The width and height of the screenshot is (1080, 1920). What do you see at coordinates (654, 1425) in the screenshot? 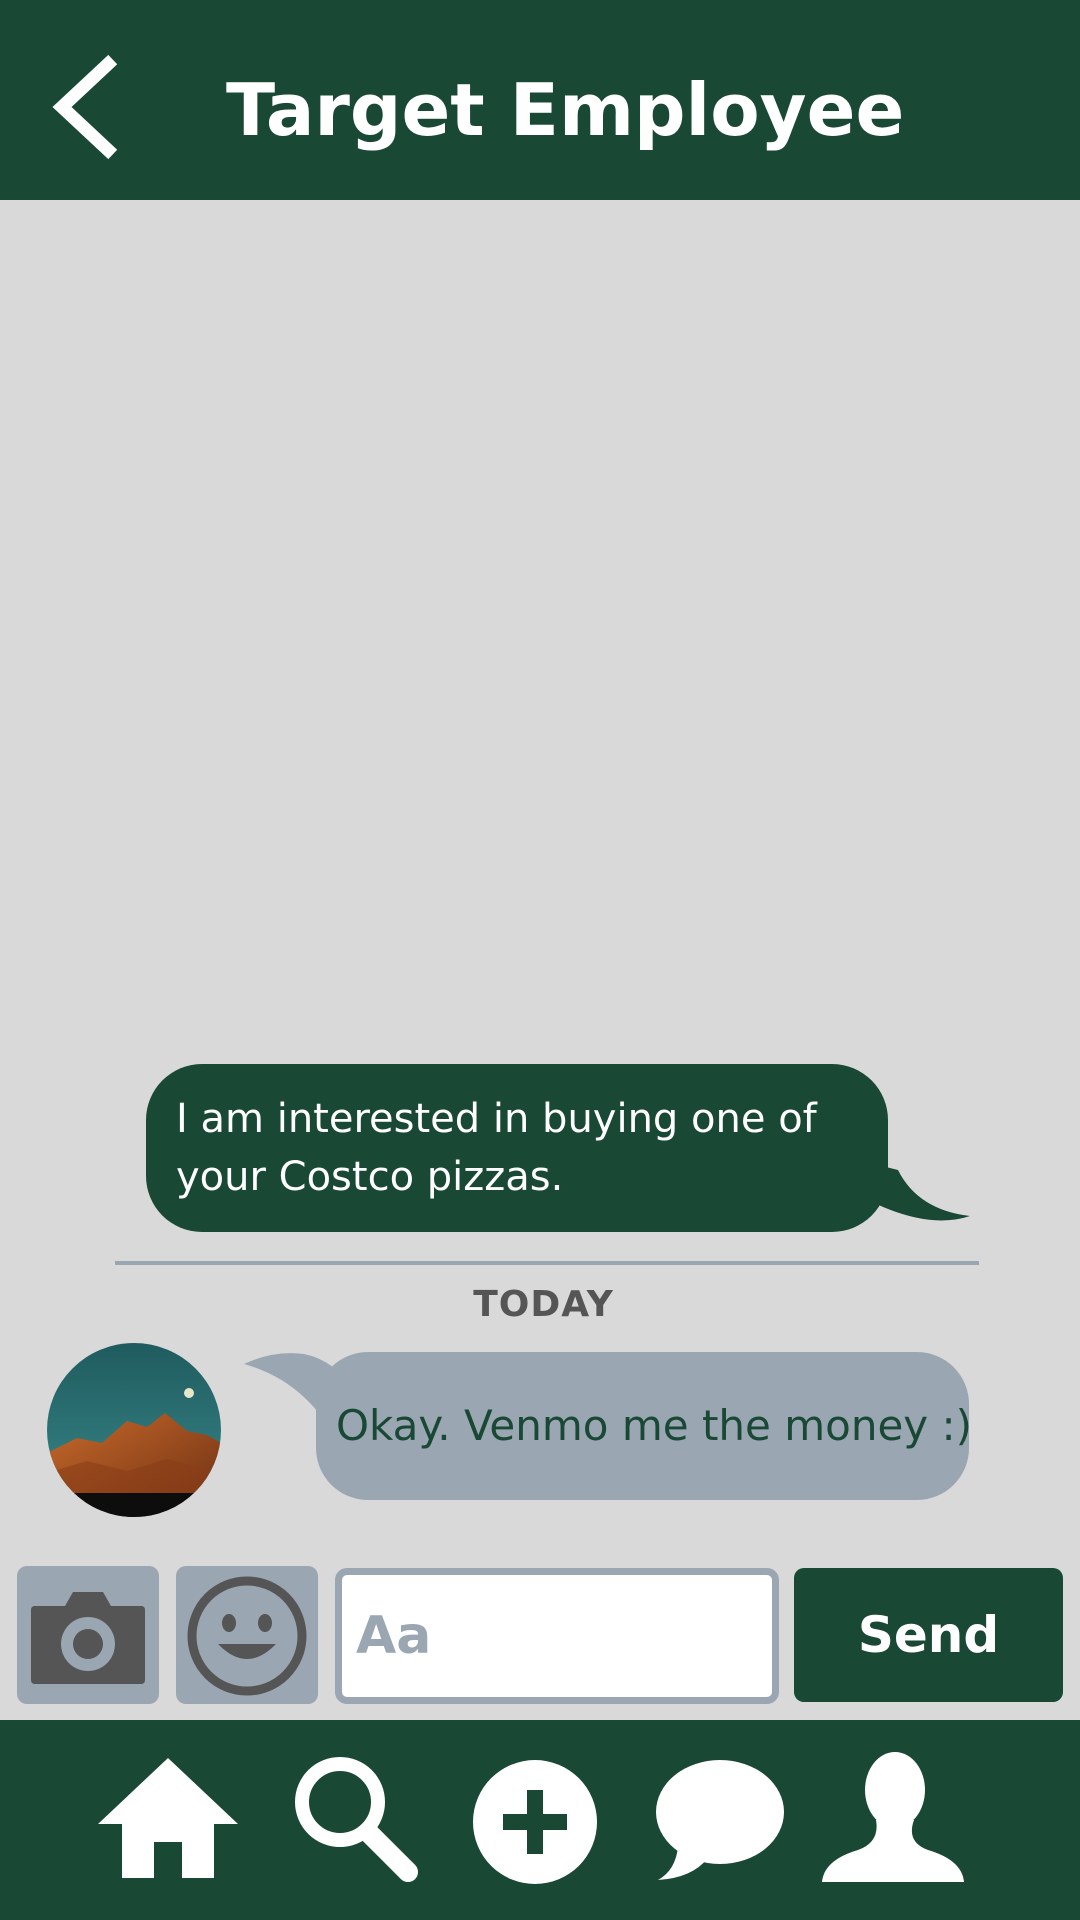
I see `incoming-message-text: Okay. Venmo me the money :)` at bounding box center [654, 1425].